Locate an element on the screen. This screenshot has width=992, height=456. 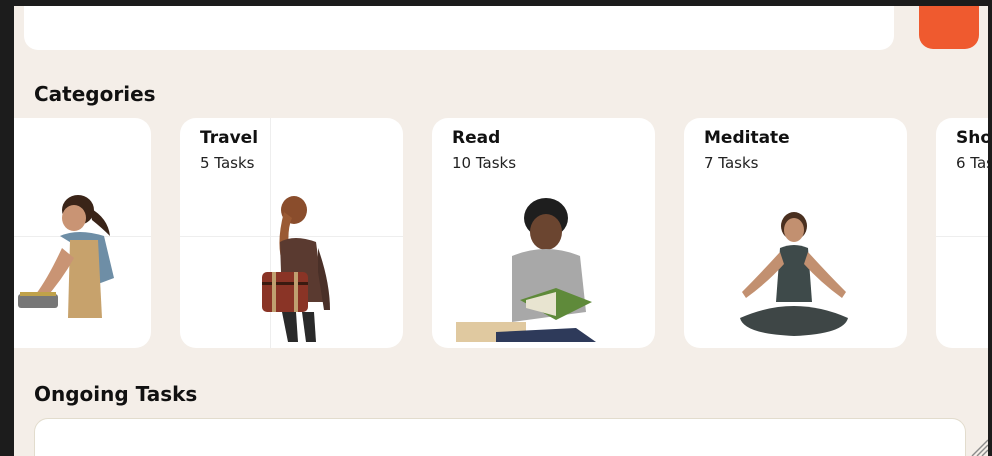
add-task-button is located at coordinates (949, 27).